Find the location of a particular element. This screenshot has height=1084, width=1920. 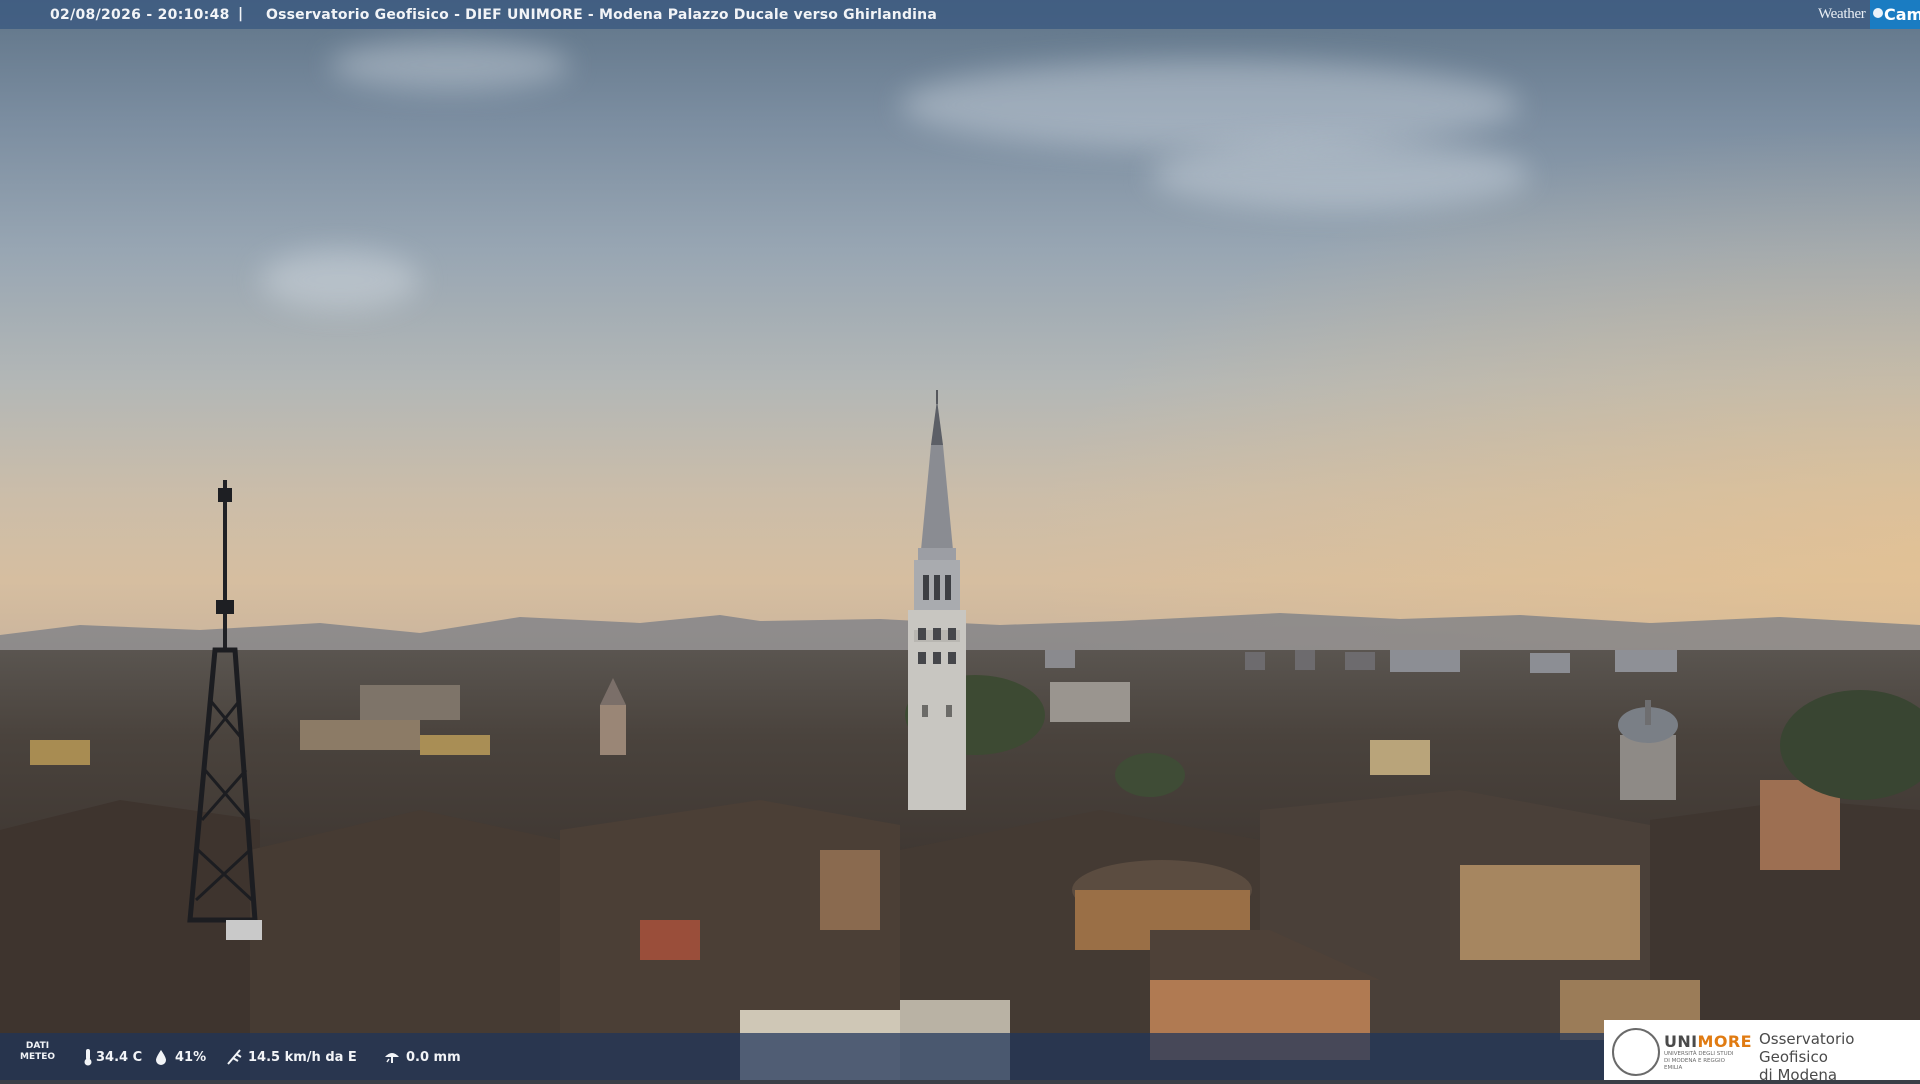

humidity-icon is located at coordinates (161, 1057).